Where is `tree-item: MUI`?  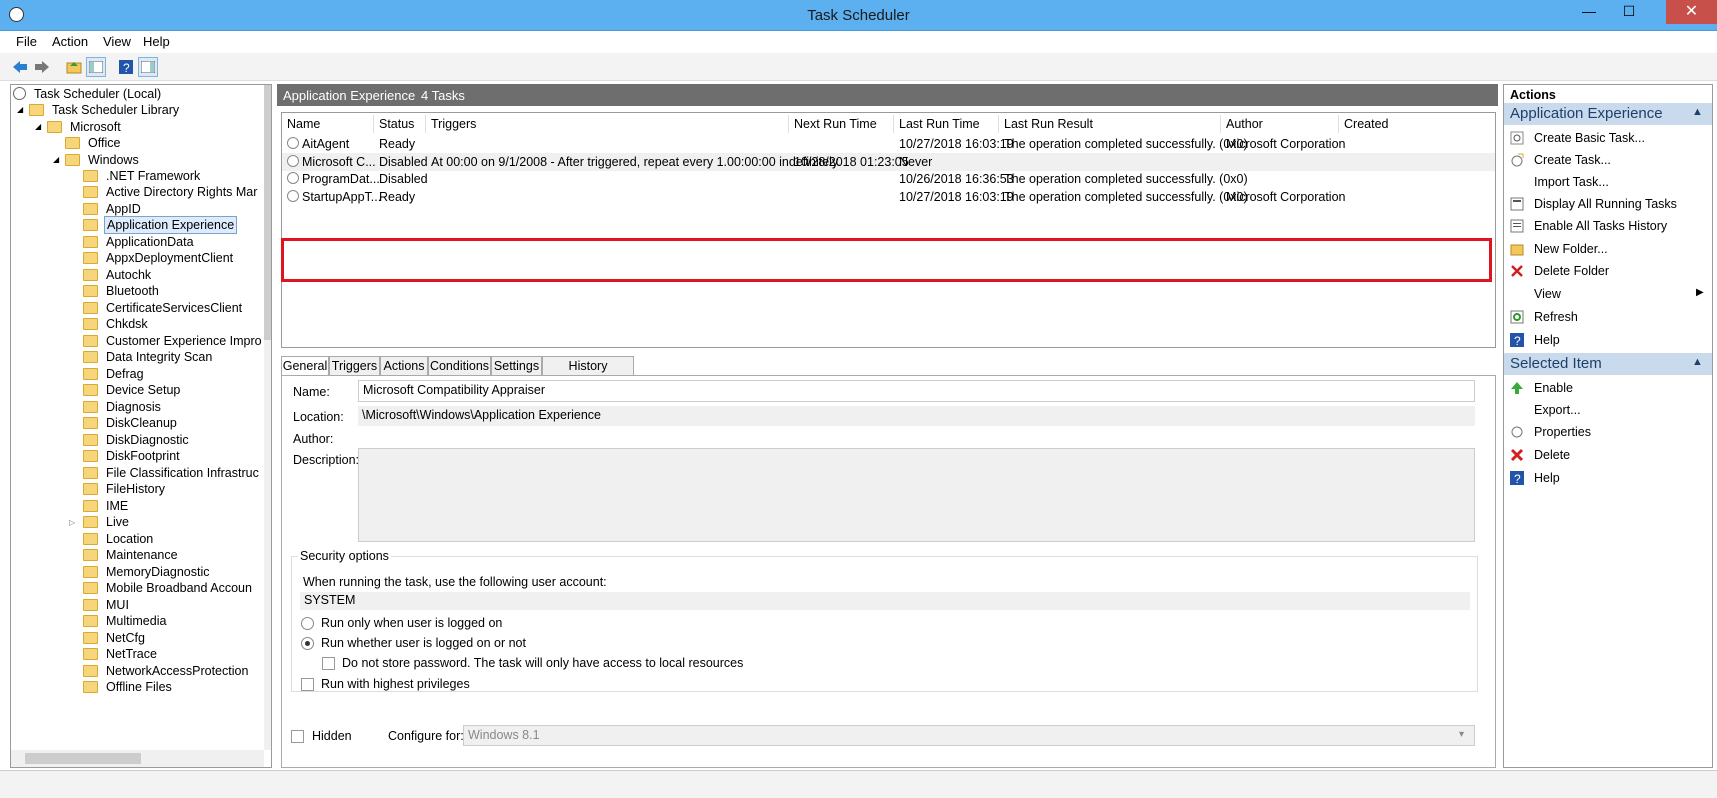
tree-item: MUI is located at coordinates (107, 604).